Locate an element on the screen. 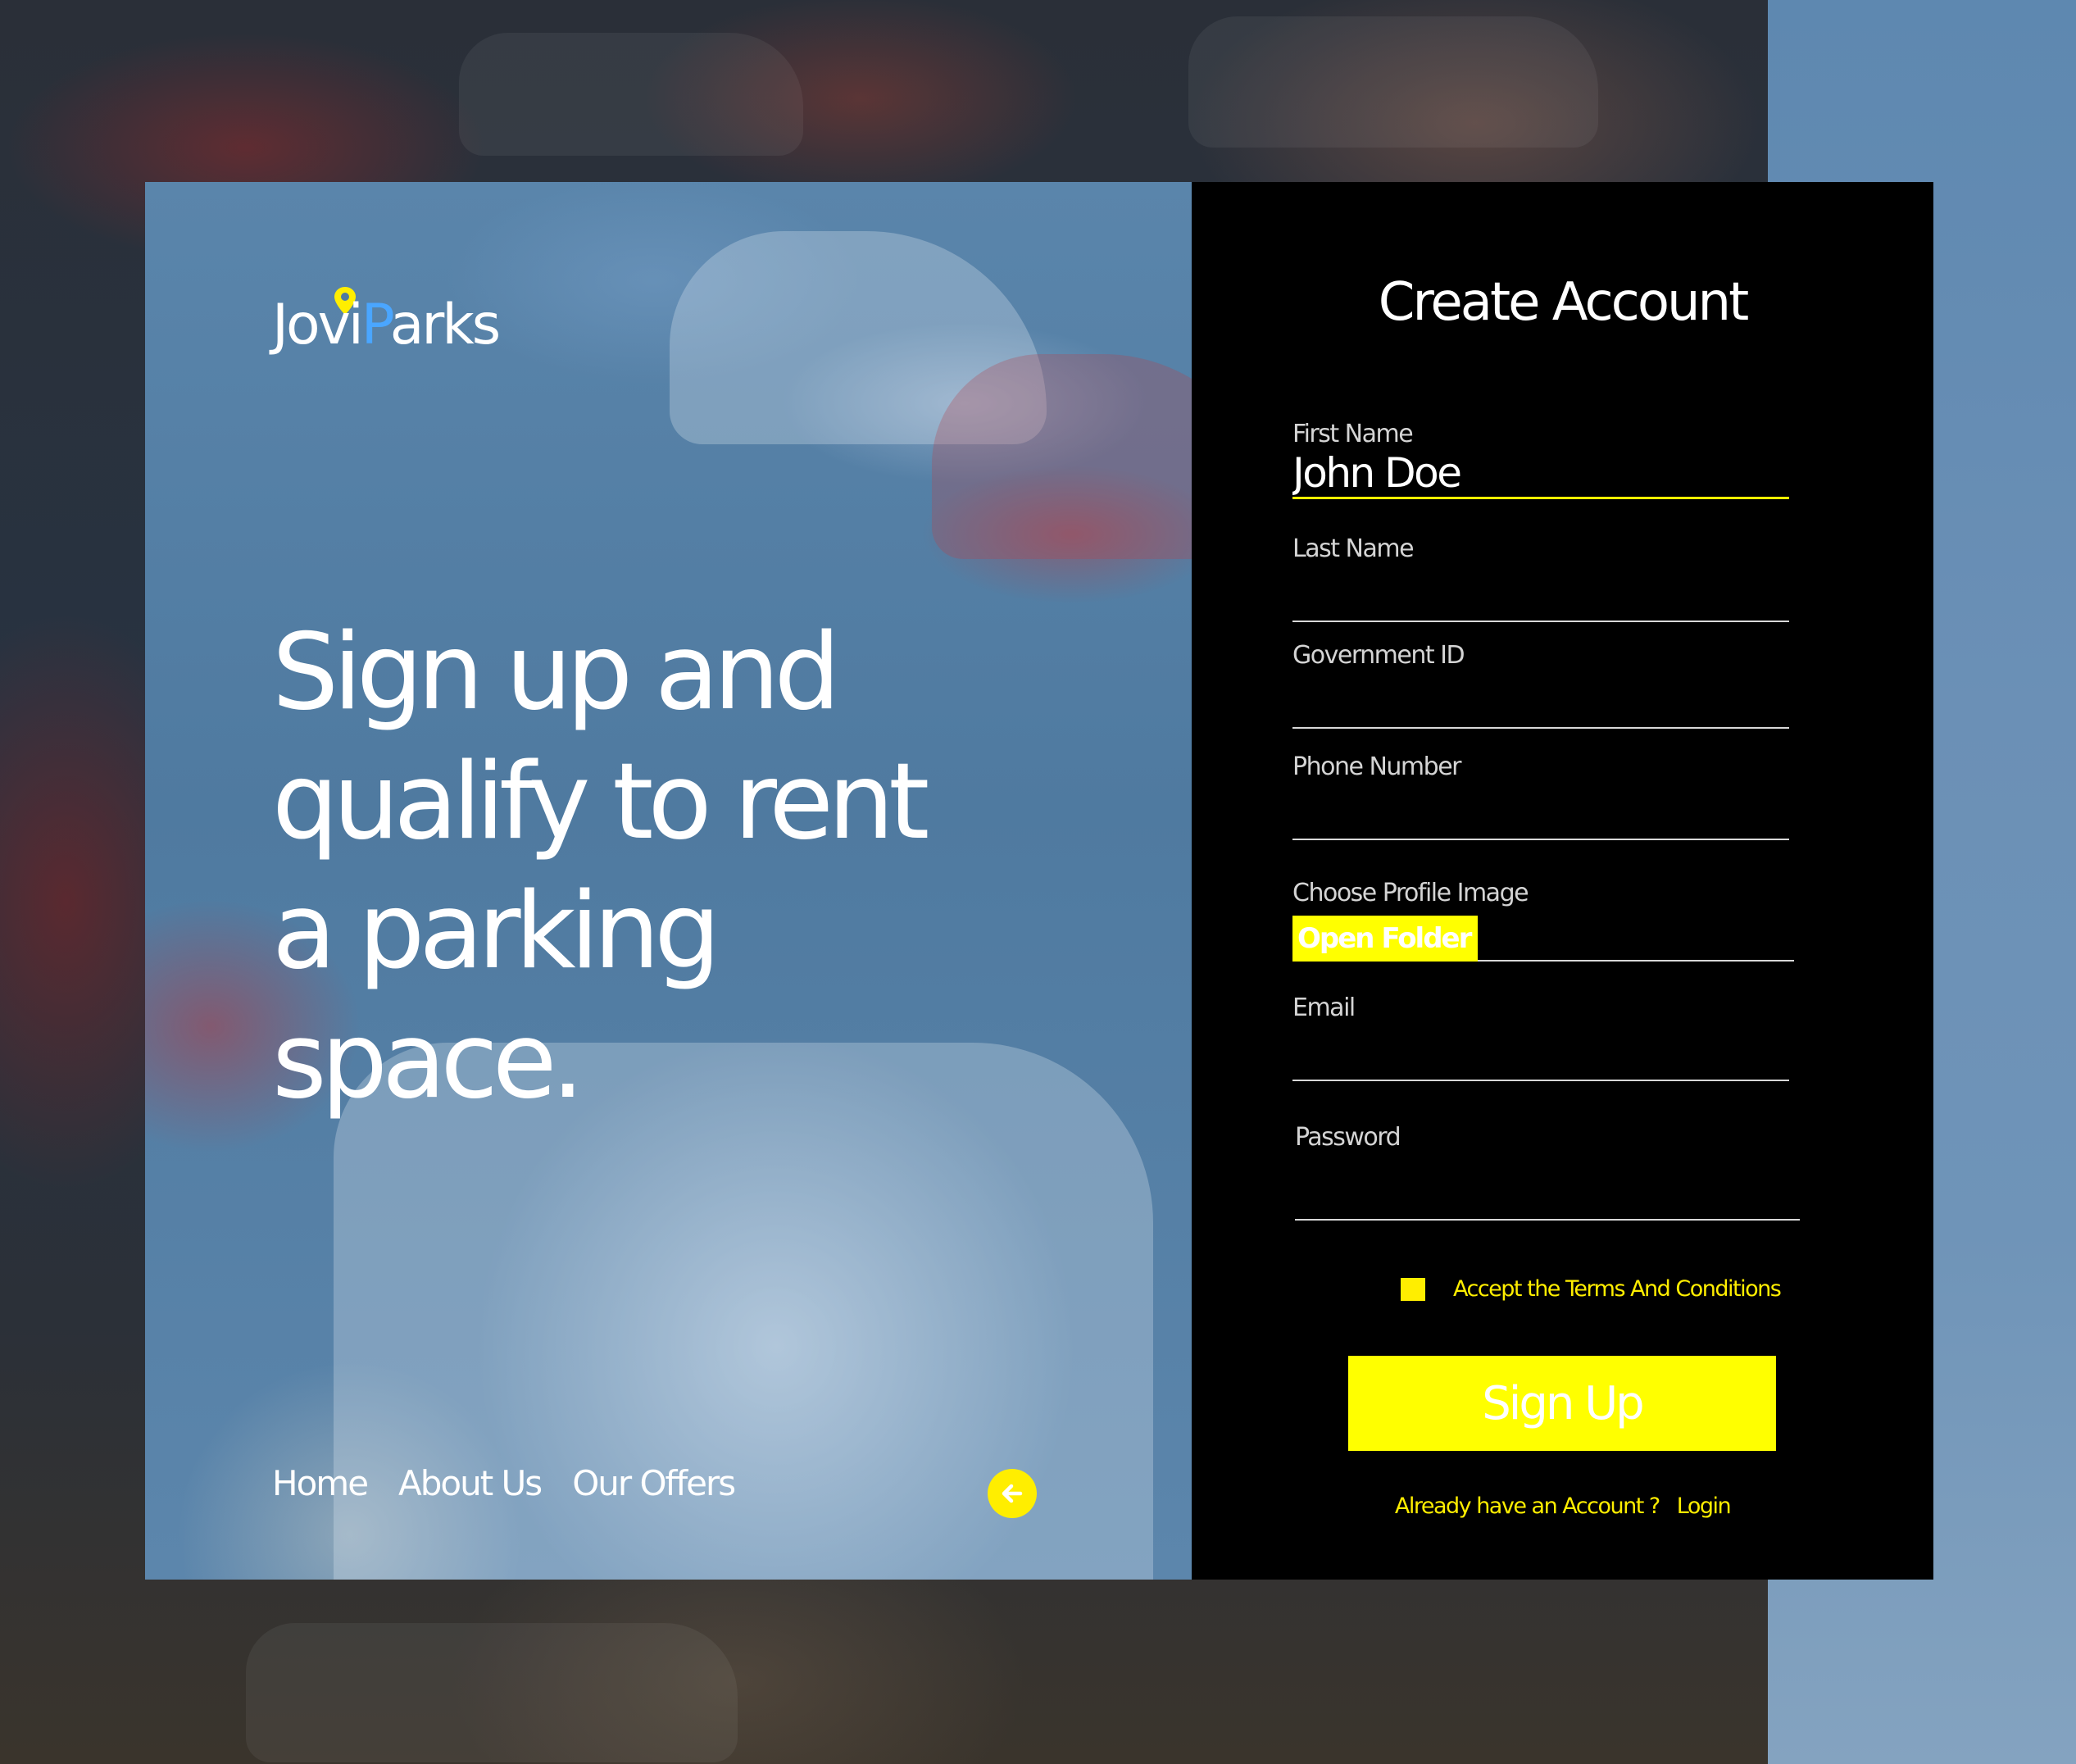  terms-label: Accept the Terms And Conditions is located at coordinates (1618, 1289).